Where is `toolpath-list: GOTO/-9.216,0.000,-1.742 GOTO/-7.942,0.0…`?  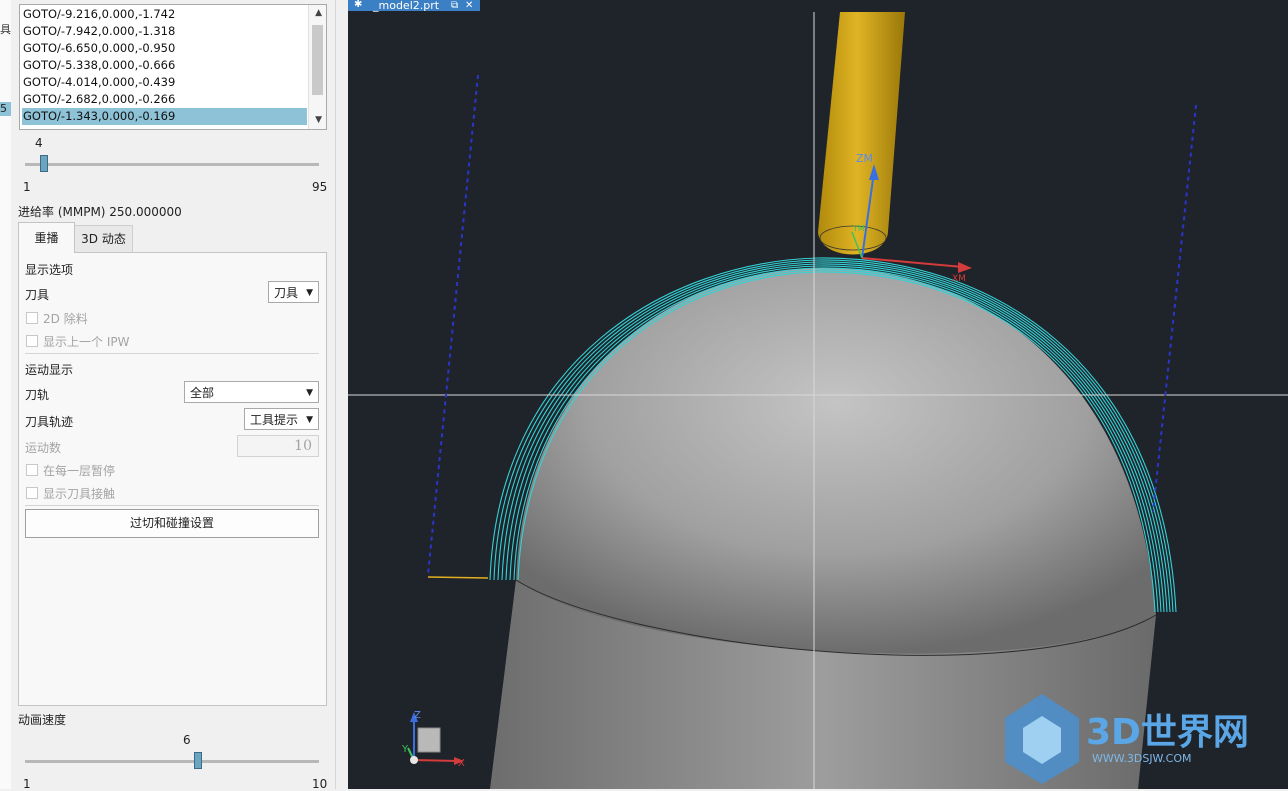 toolpath-list: GOTO/-9.216,0.000,-1.742 GOTO/-7.942,0.0… is located at coordinates (173, 67).